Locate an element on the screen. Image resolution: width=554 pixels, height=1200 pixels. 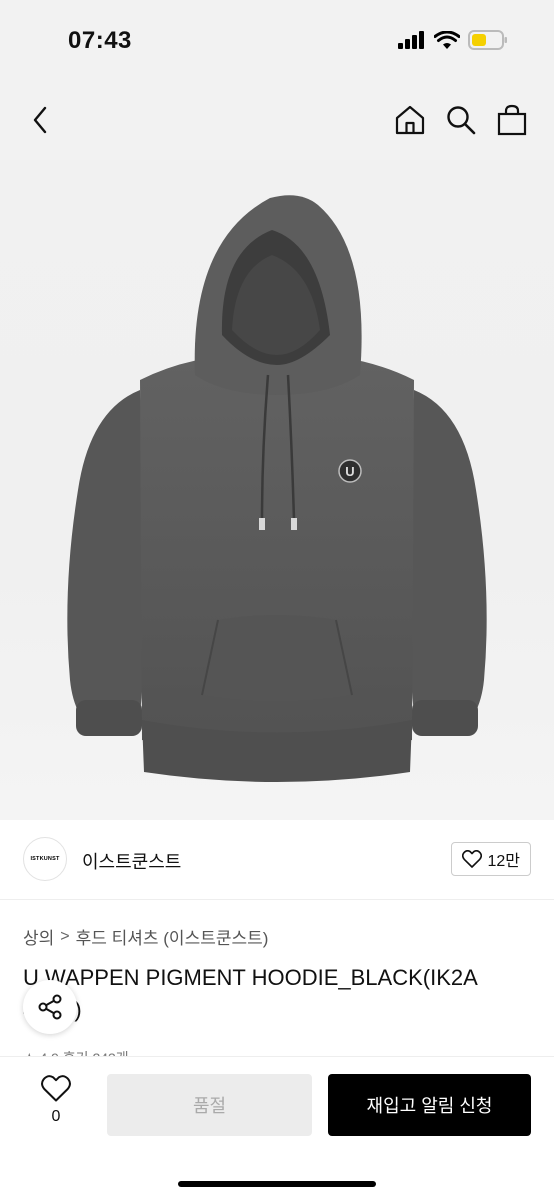
brand-row: ISTKUNST 이스트쿤스트 12만 is located at coordinates (277, 861).